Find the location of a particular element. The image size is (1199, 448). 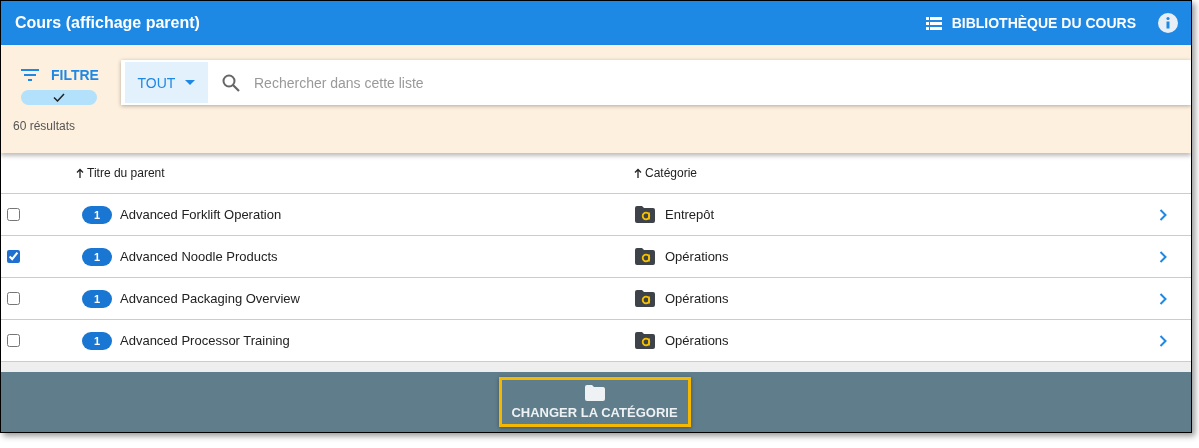

result-count: 60 résultats is located at coordinates (44, 125).